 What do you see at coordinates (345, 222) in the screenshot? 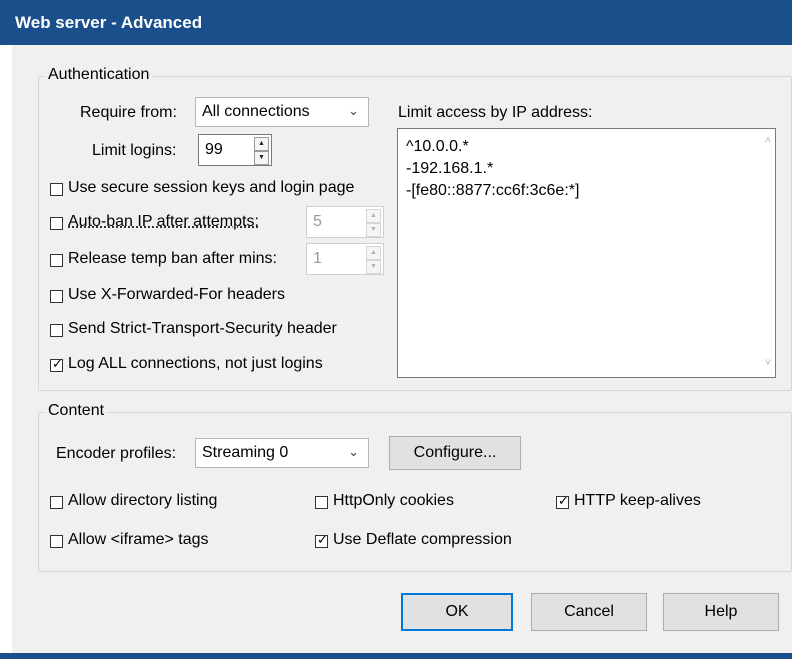
I see `auto-ban-stepper: 5 ▲ ▼` at bounding box center [345, 222].